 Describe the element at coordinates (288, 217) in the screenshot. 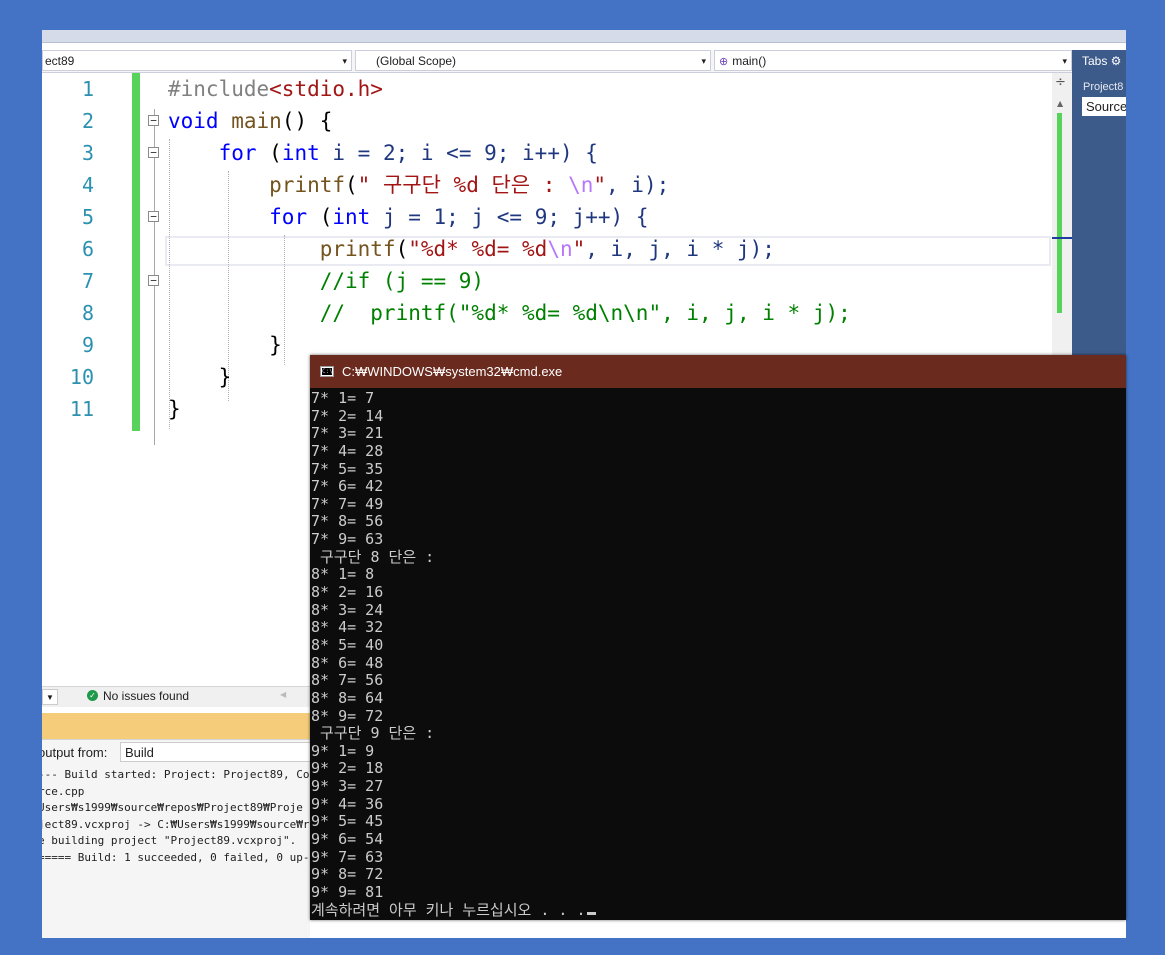

I see `keyword-token: for` at that location.